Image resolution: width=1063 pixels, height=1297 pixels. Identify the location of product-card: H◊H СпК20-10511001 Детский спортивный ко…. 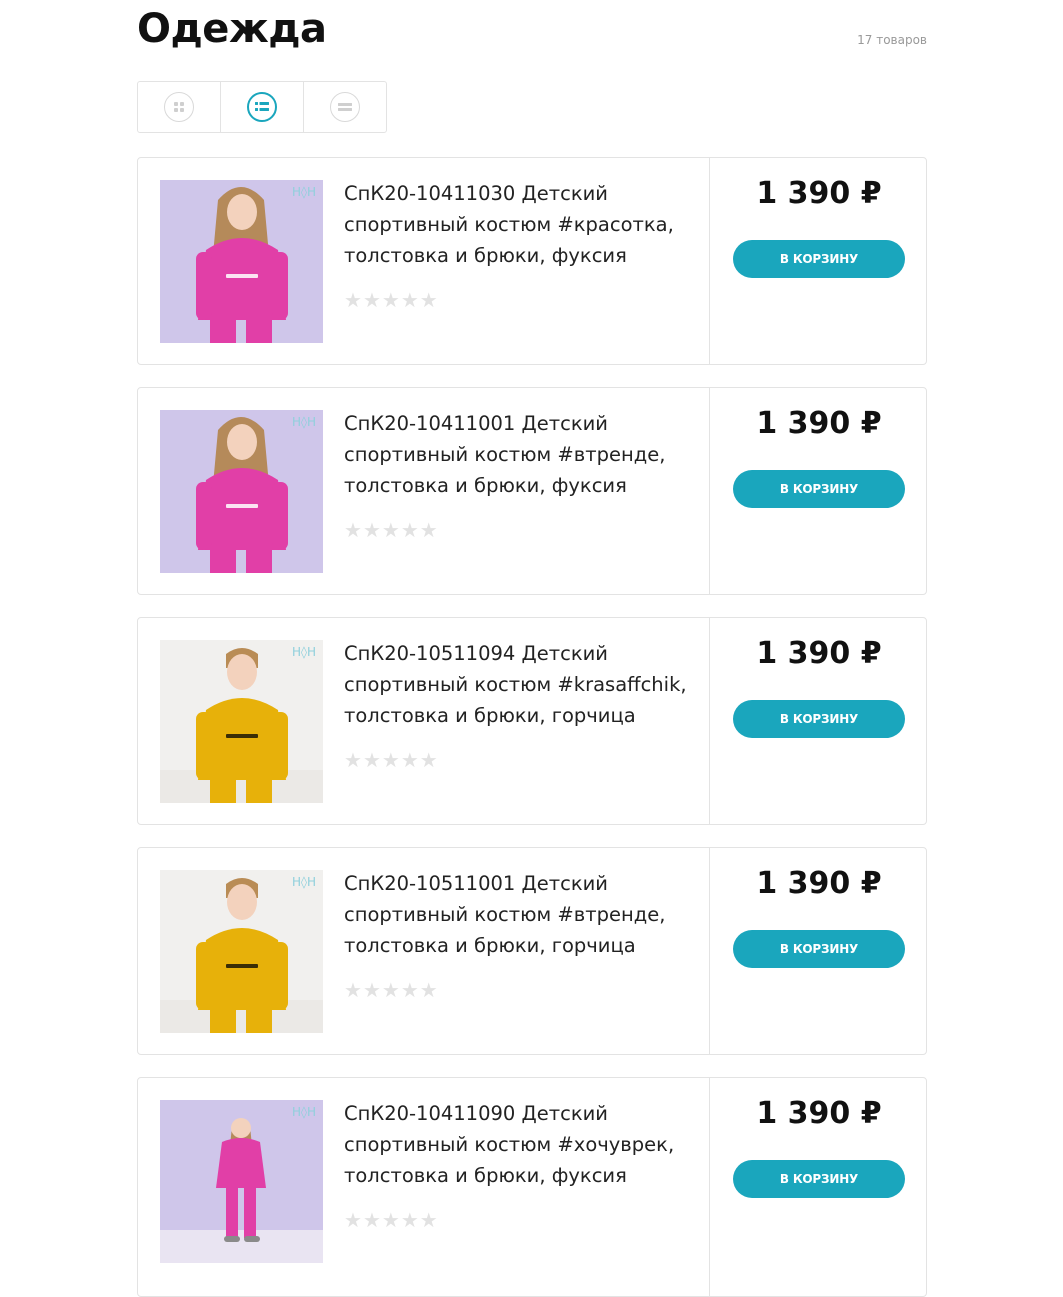
(532, 951).